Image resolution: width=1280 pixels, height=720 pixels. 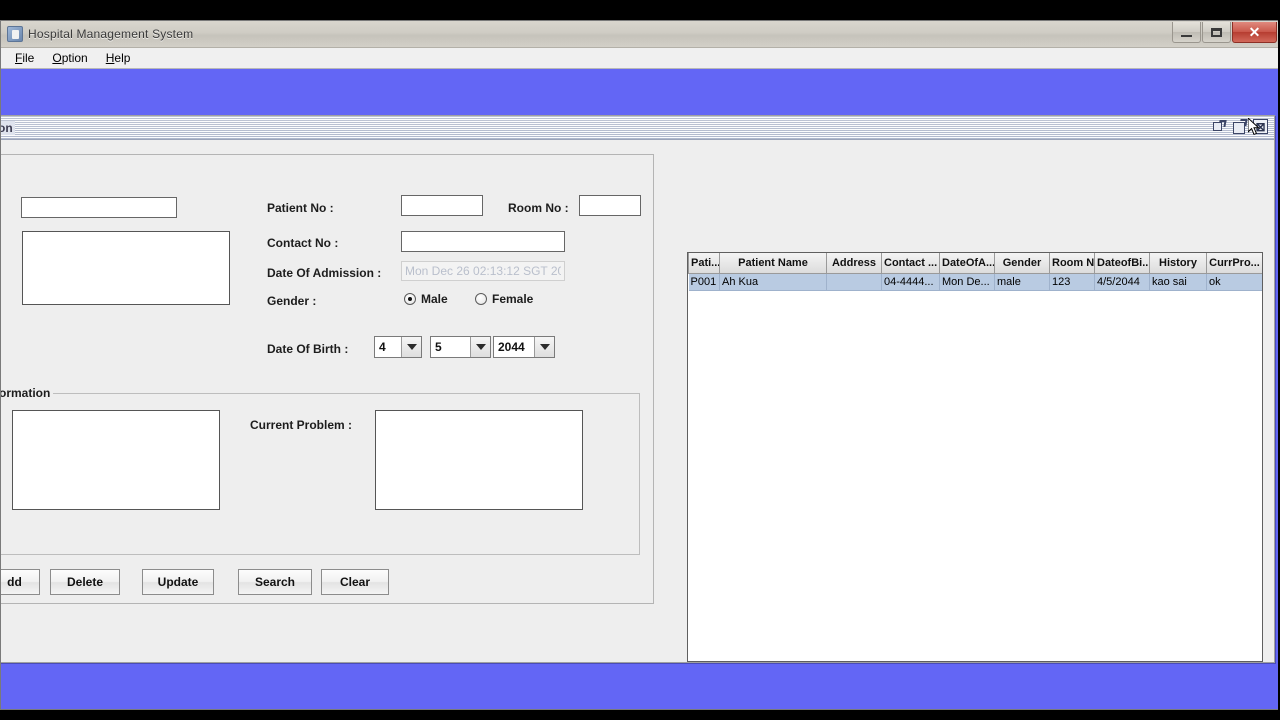 I want to click on dob-day-combo: 4, so click(x=398, y=347).